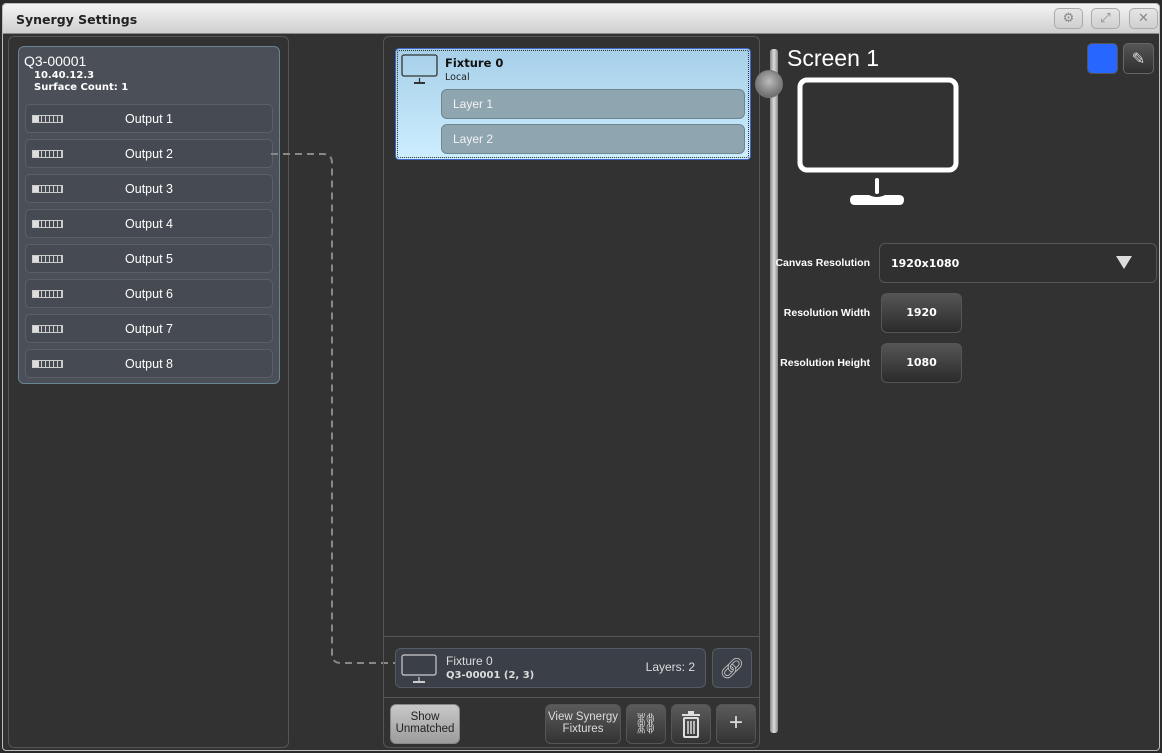 This screenshot has height=753, width=1162. I want to click on trash-icon, so click(691, 724).